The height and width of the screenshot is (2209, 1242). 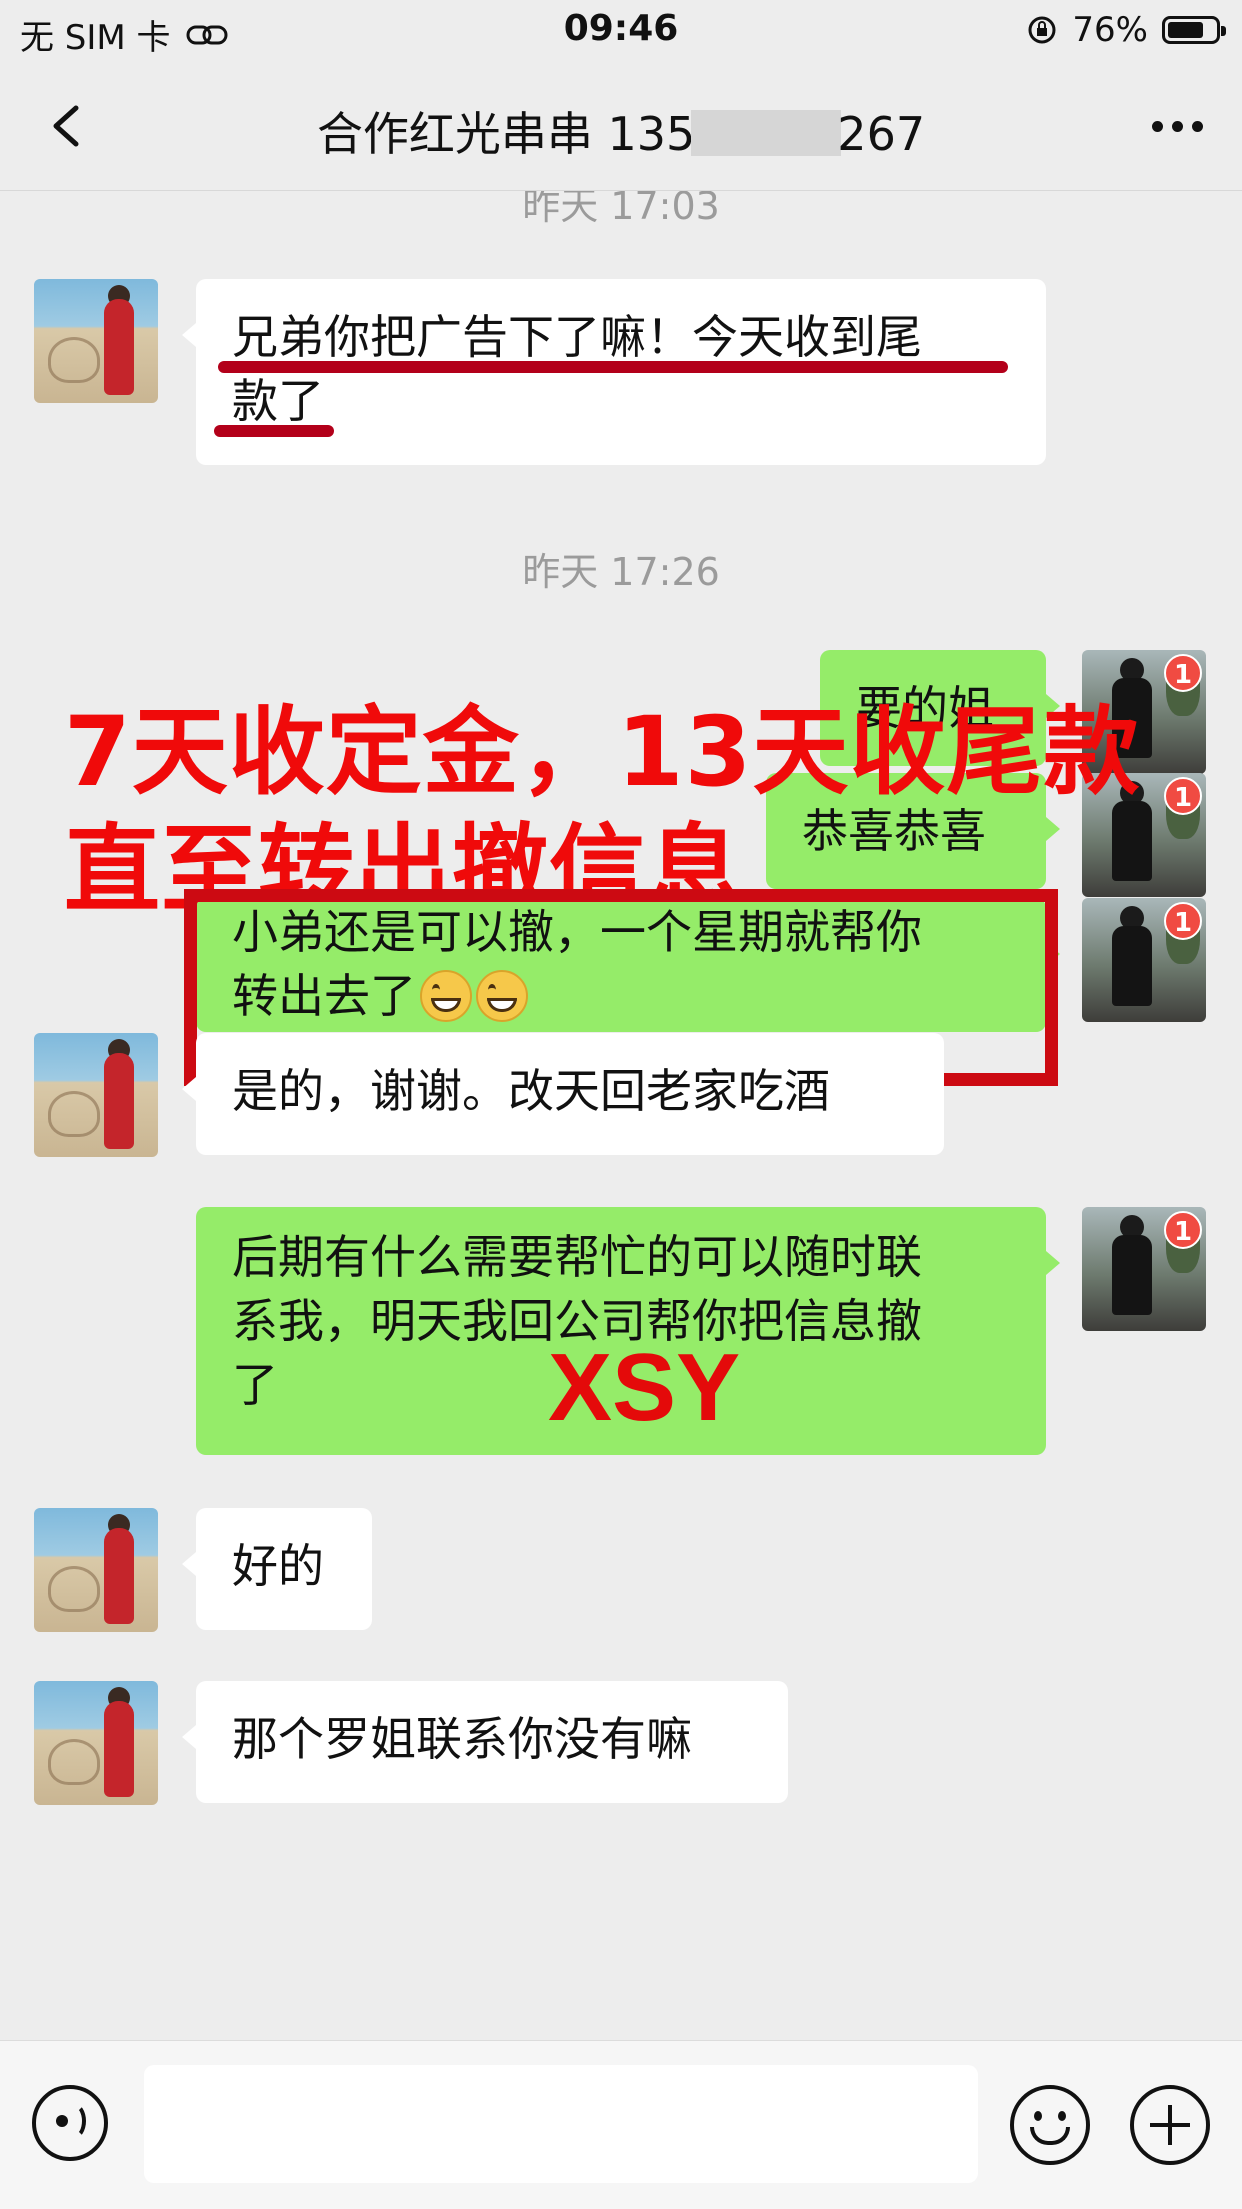 What do you see at coordinates (621, 572) in the screenshot?
I see `timestamp: 昨天 17:26` at bounding box center [621, 572].